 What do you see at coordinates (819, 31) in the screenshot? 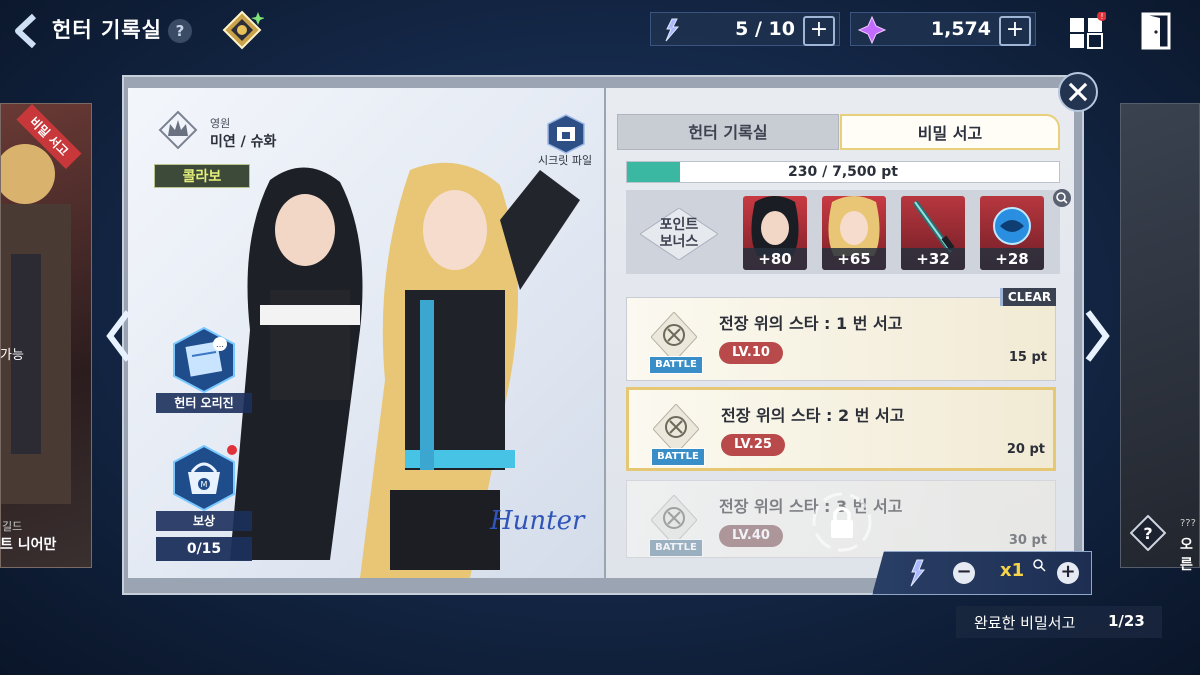
I see `stamina-plus-button: +` at bounding box center [819, 31].